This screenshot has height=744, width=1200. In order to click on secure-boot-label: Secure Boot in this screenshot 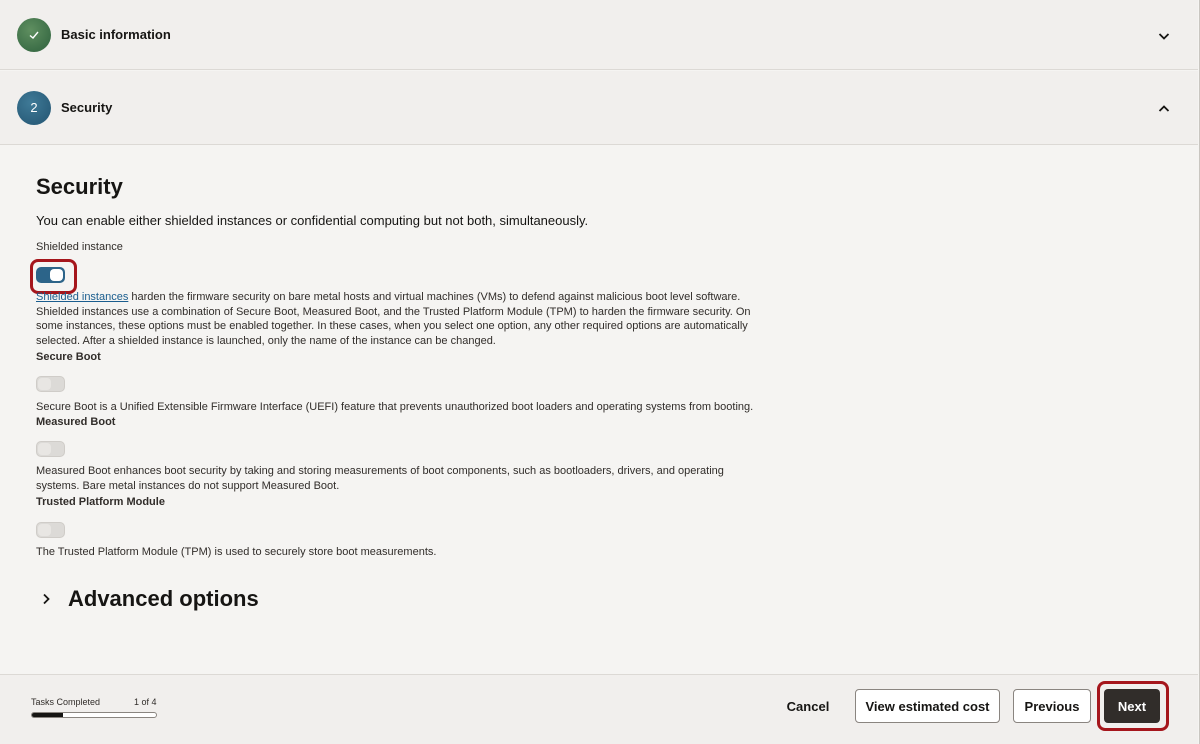, I will do `click(68, 357)`.